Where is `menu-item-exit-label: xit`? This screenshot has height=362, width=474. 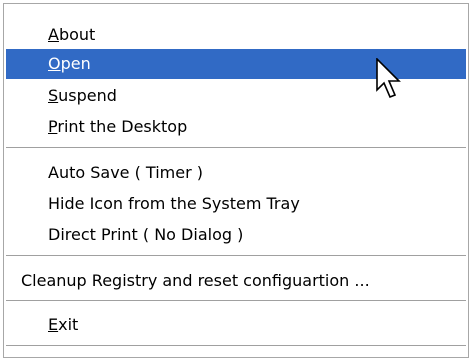
menu-item-exit-label: xit is located at coordinates (68, 324).